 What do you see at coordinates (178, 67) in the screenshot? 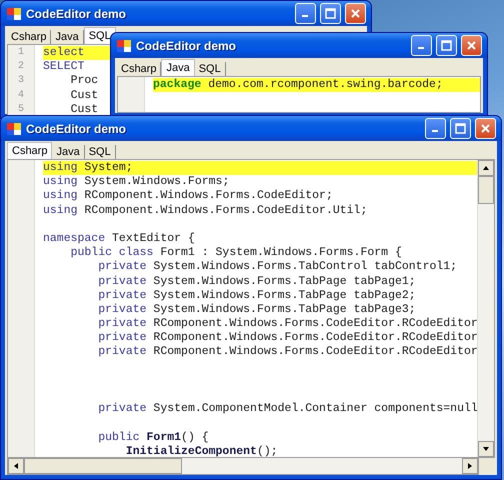
I see `tab: Java` at bounding box center [178, 67].